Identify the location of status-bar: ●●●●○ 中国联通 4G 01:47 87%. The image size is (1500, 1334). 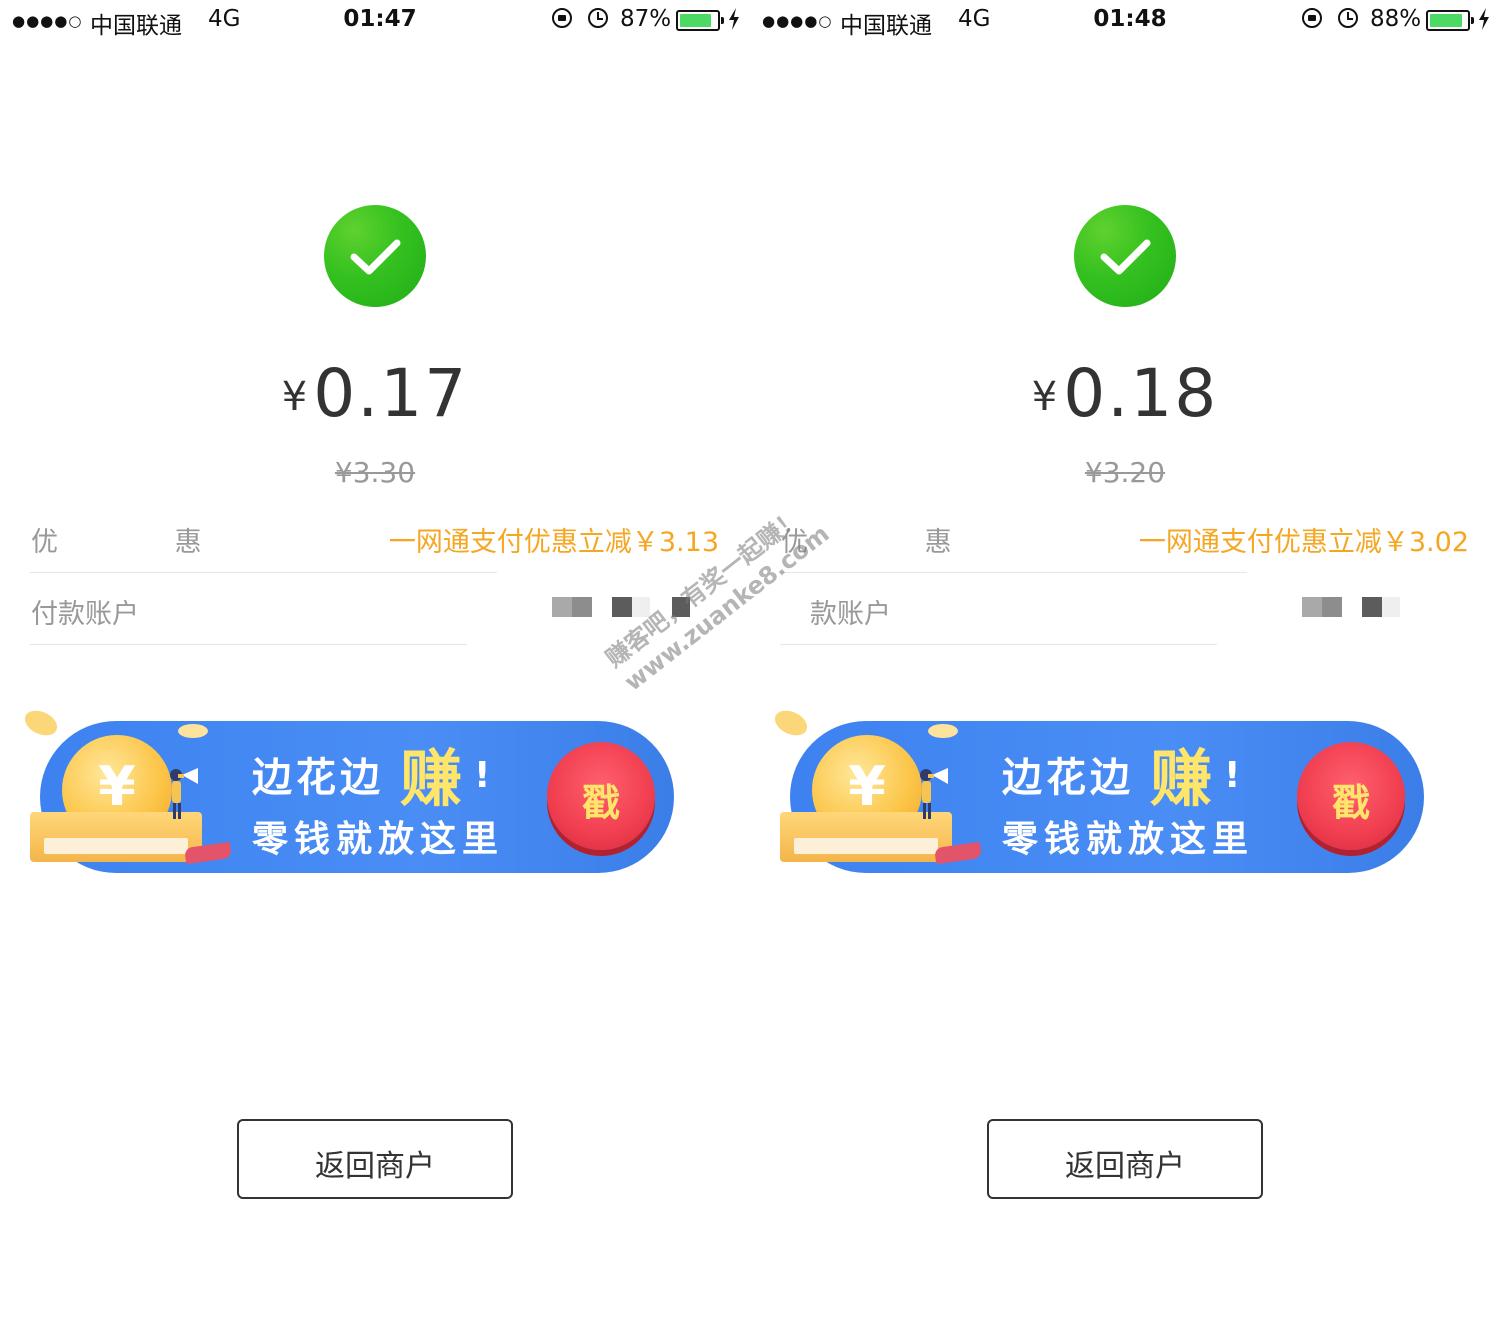
(375, 21).